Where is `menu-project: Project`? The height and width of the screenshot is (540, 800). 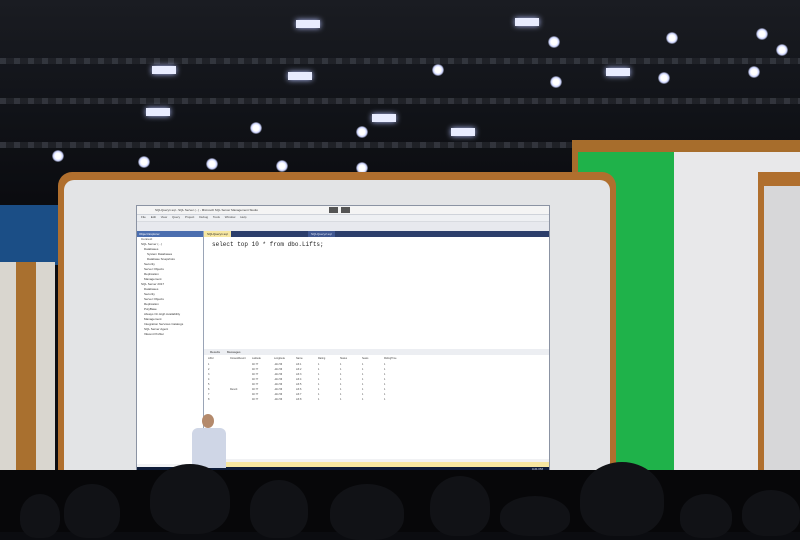 menu-project: Project is located at coordinates (189, 217).